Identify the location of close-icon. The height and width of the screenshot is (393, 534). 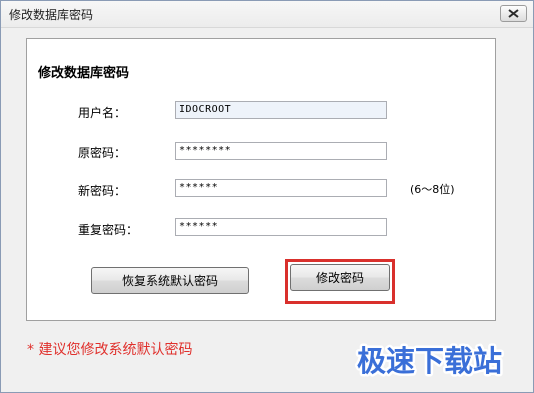
(513, 13).